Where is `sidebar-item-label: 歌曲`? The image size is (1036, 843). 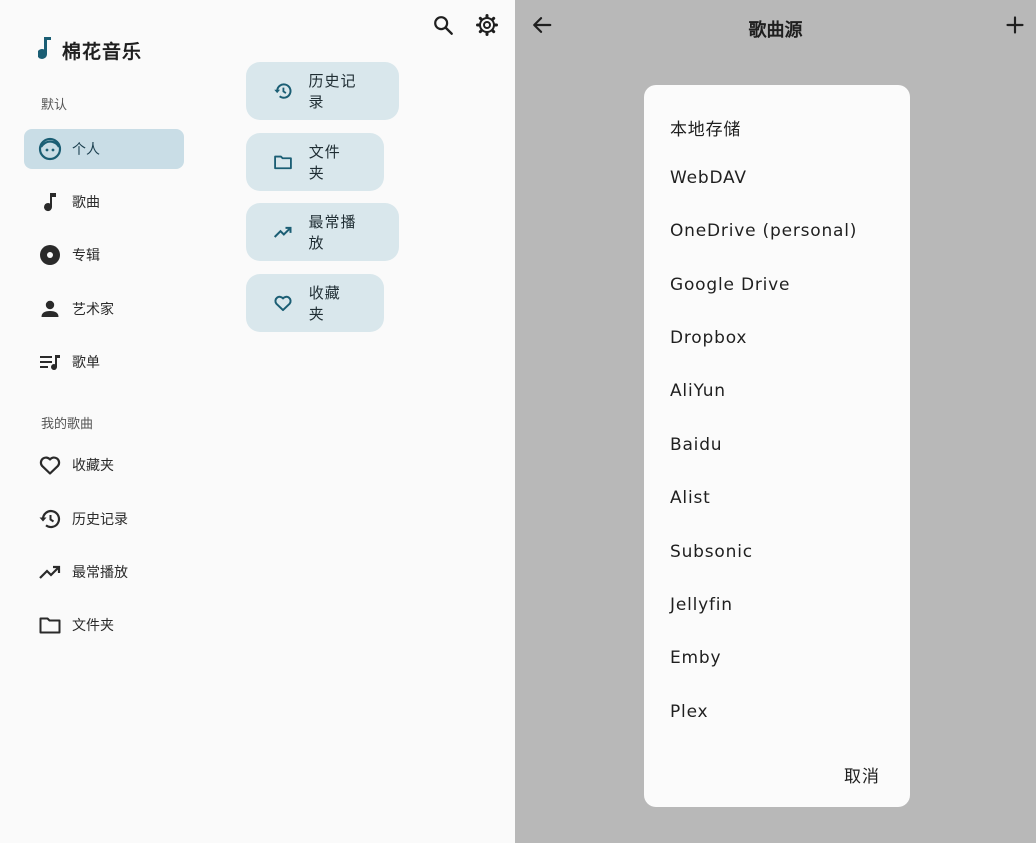 sidebar-item-label: 歌曲 is located at coordinates (86, 203).